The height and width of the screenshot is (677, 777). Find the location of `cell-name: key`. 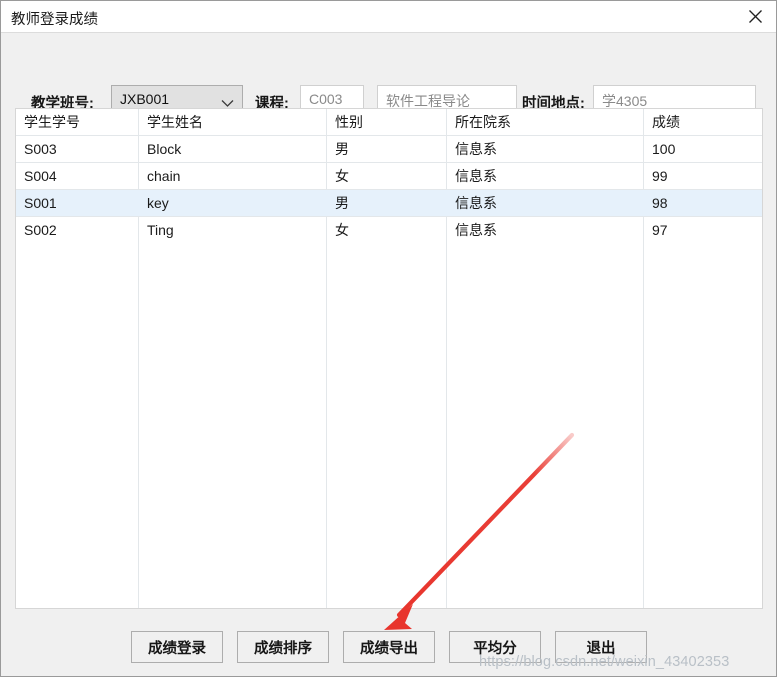

cell-name: key is located at coordinates (233, 203).